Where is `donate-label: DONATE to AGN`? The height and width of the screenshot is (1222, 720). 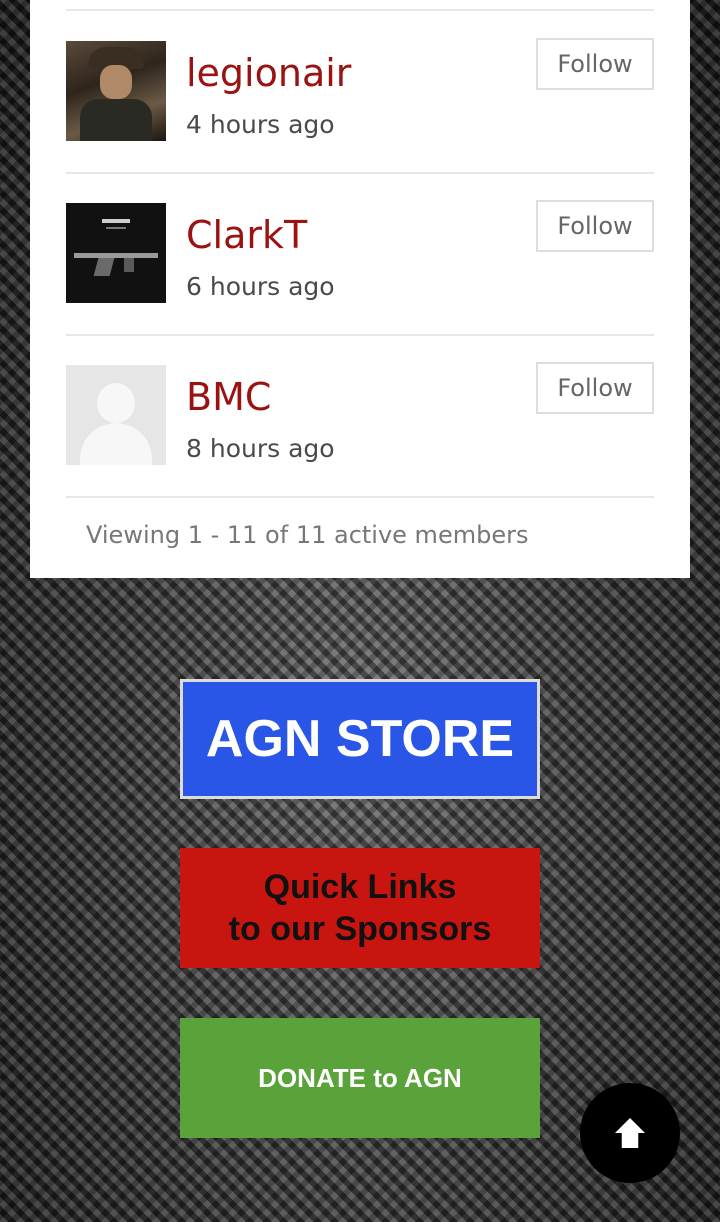 donate-label: DONATE to AGN is located at coordinates (360, 1077).